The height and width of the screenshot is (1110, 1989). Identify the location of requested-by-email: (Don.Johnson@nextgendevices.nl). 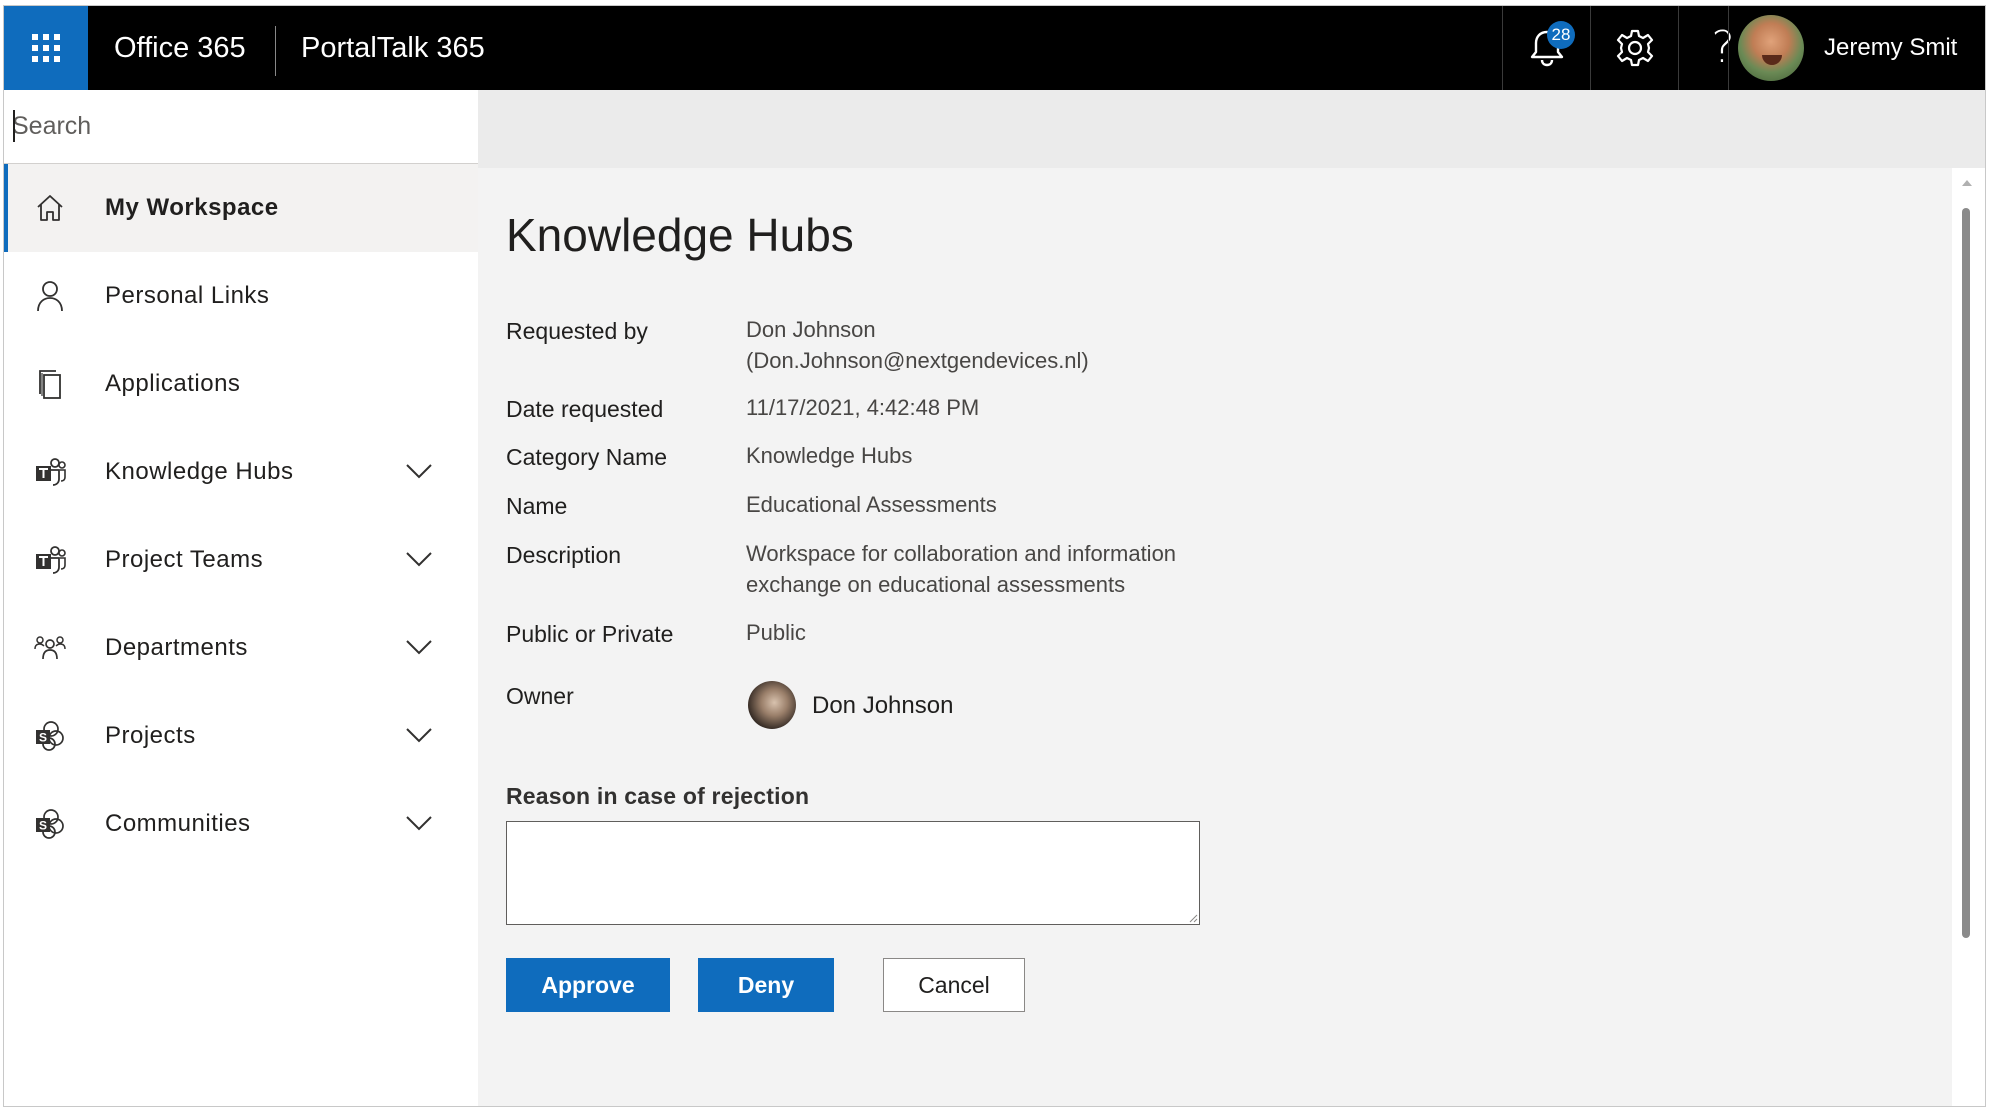
(917, 360).